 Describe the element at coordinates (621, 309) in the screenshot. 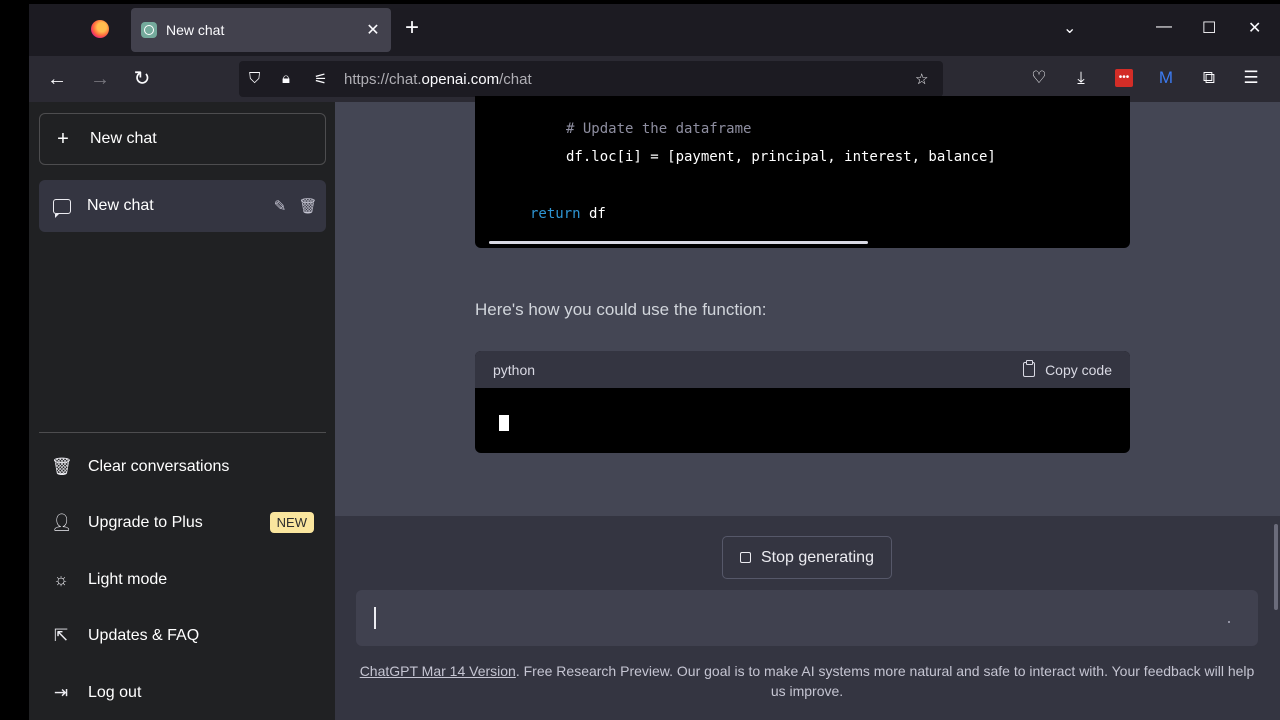

I see `assistant-message-text: Here's how you could use the function:` at that location.